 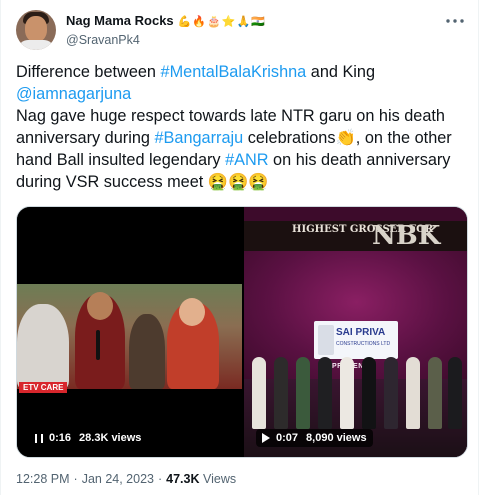 What do you see at coordinates (98, 345) in the screenshot?
I see `microphone-icon` at bounding box center [98, 345].